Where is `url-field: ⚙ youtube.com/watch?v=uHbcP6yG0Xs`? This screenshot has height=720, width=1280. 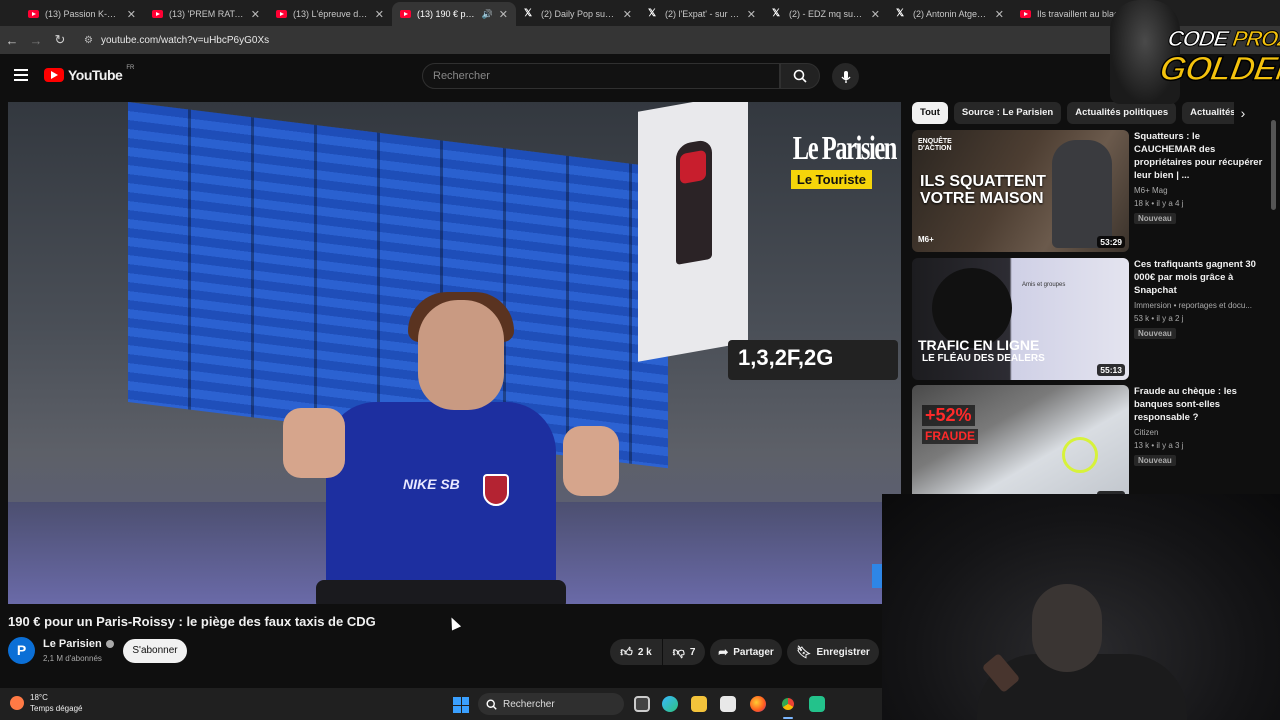
url-field: ⚙ youtube.com/watch?v=uHbcP6yG0Xs is located at coordinates (176, 40).